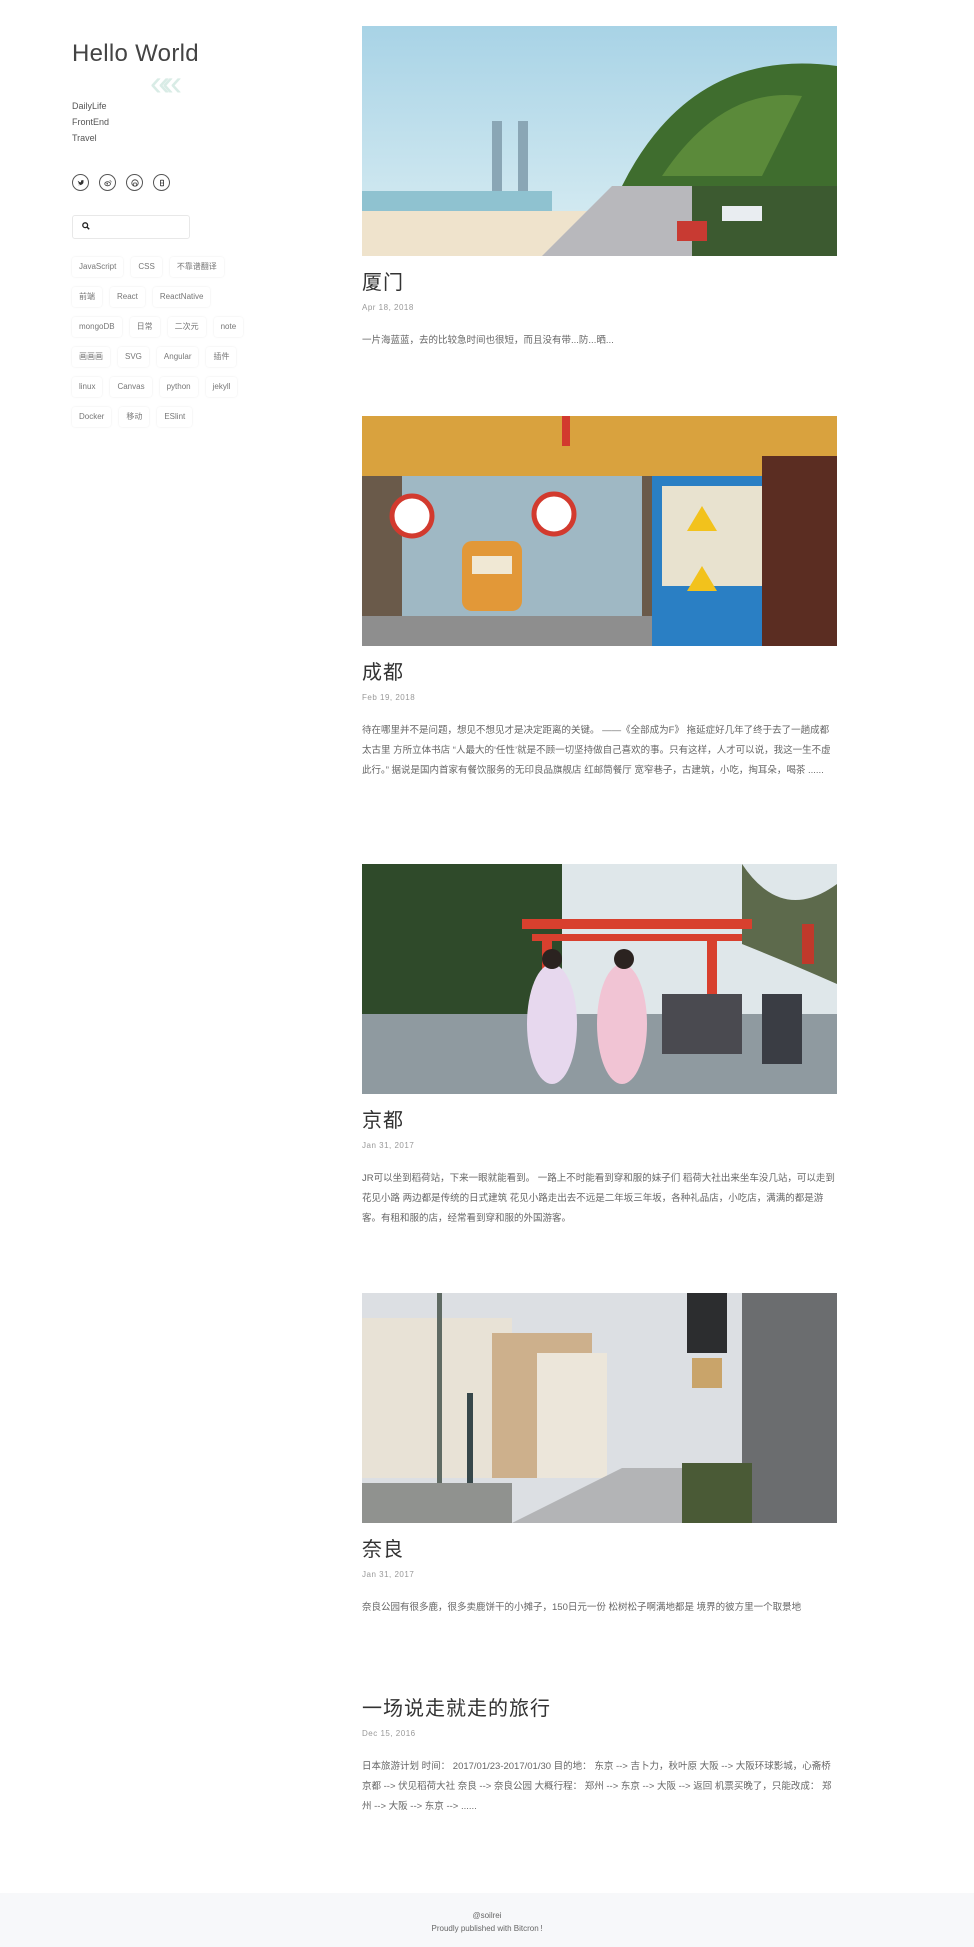  What do you see at coordinates (135, 53) in the screenshot?
I see `site-title-text: Hello World` at bounding box center [135, 53].